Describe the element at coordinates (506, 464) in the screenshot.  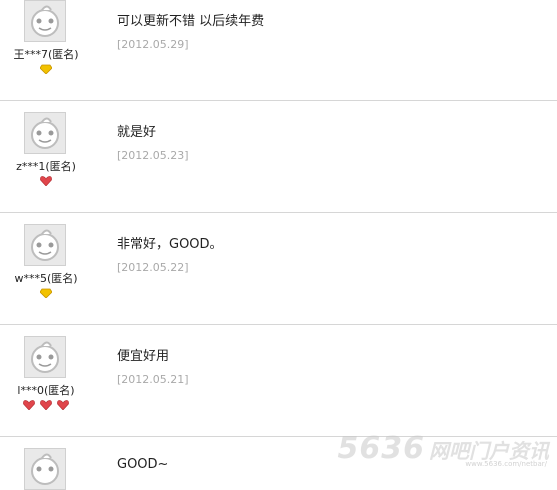
I see `watermark-url: www.5636.com/netbar/` at that location.